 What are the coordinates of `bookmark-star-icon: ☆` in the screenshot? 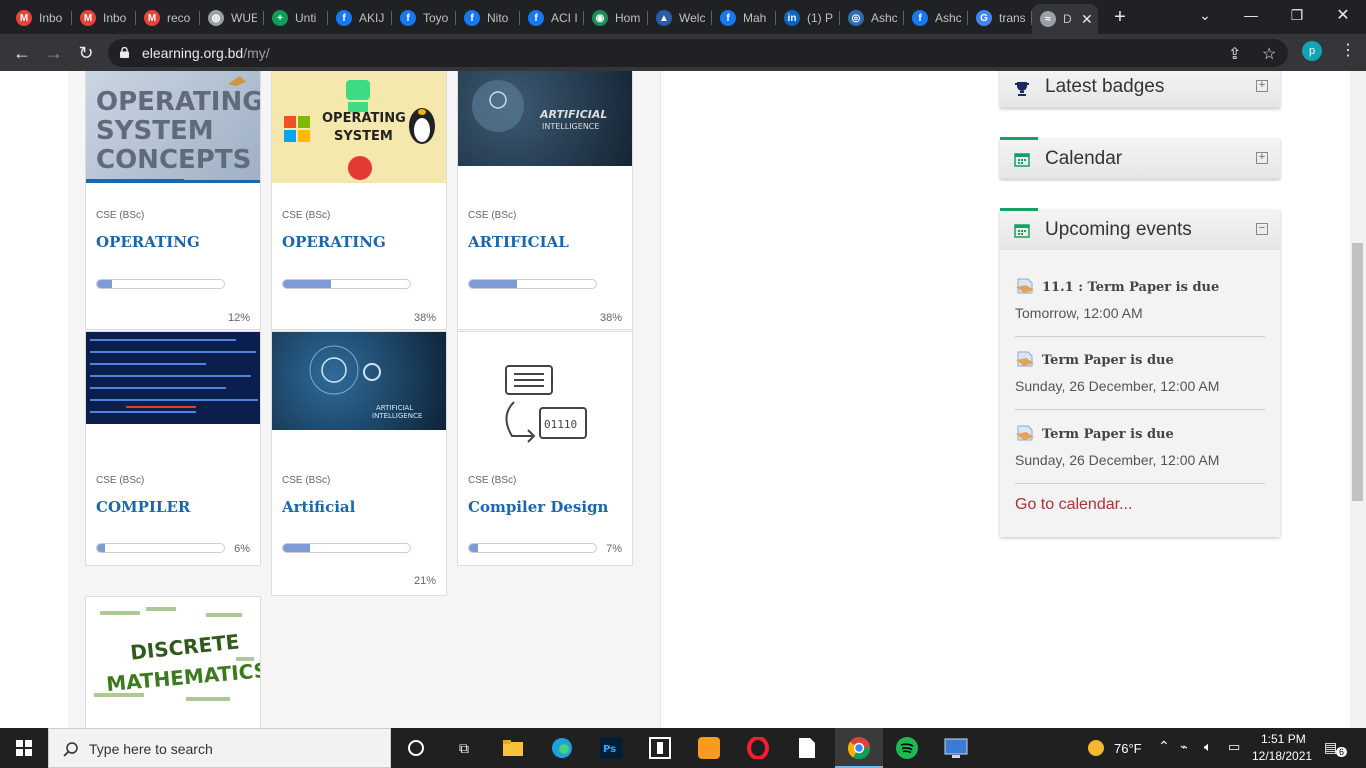 It's located at (1269, 54).